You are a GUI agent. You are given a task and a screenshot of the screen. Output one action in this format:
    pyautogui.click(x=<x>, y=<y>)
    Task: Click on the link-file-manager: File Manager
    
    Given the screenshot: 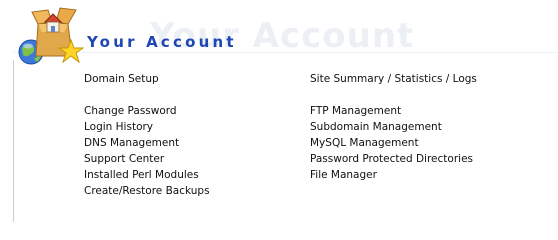 What is the action you would take?
    pyautogui.click(x=343, y=175)
    